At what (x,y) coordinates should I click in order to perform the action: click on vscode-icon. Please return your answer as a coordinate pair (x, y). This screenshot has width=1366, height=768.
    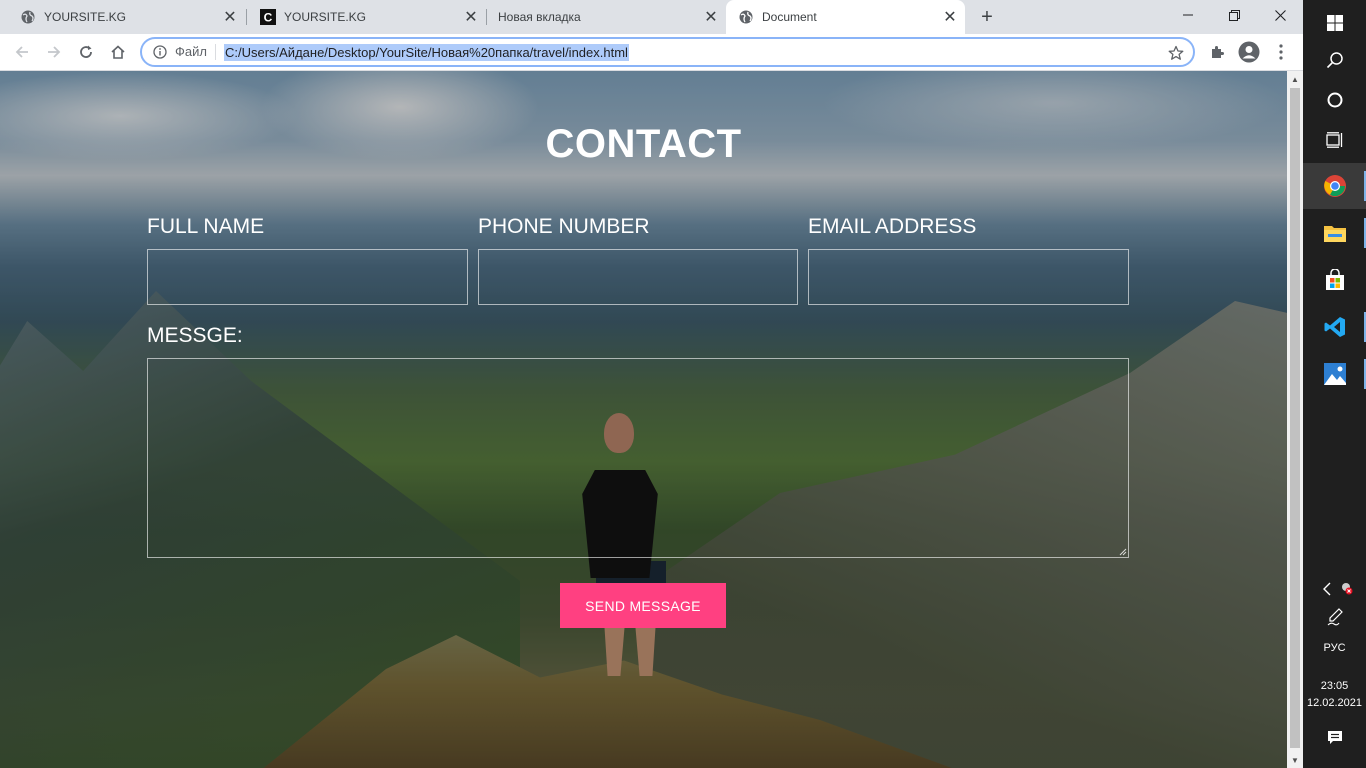
    Looking at the image, I should click on (1334, 327).